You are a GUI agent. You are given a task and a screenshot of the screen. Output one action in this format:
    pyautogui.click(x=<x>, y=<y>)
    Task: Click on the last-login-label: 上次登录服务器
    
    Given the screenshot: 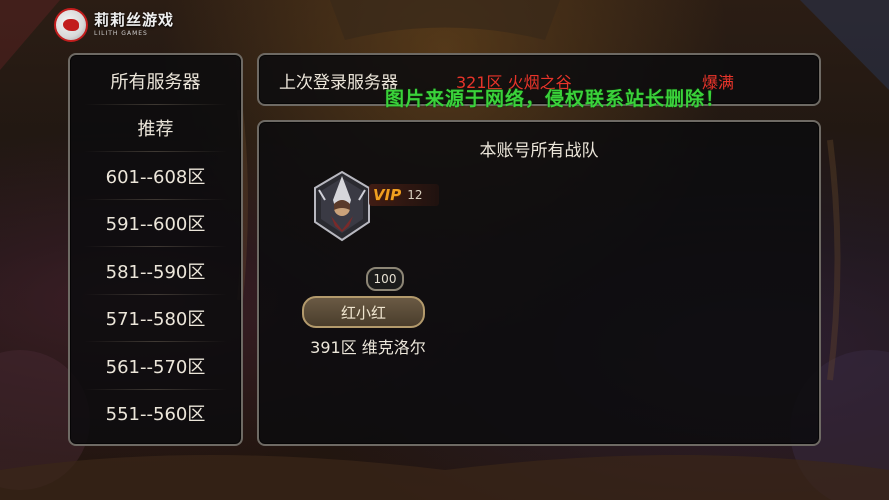 What is the action you would take?
    pyautogui.click(x=338, y=83)
    